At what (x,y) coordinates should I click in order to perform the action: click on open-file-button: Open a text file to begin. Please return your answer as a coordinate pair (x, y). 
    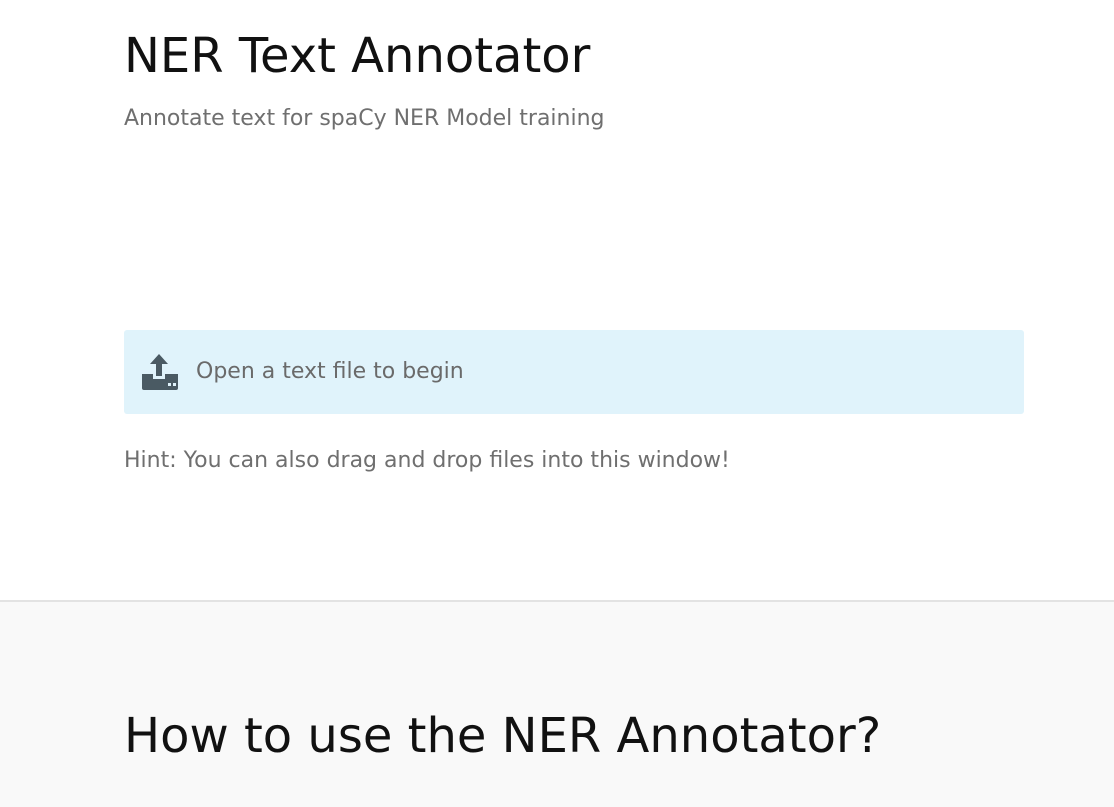
    Looking at the image, I should click on (574, 372).